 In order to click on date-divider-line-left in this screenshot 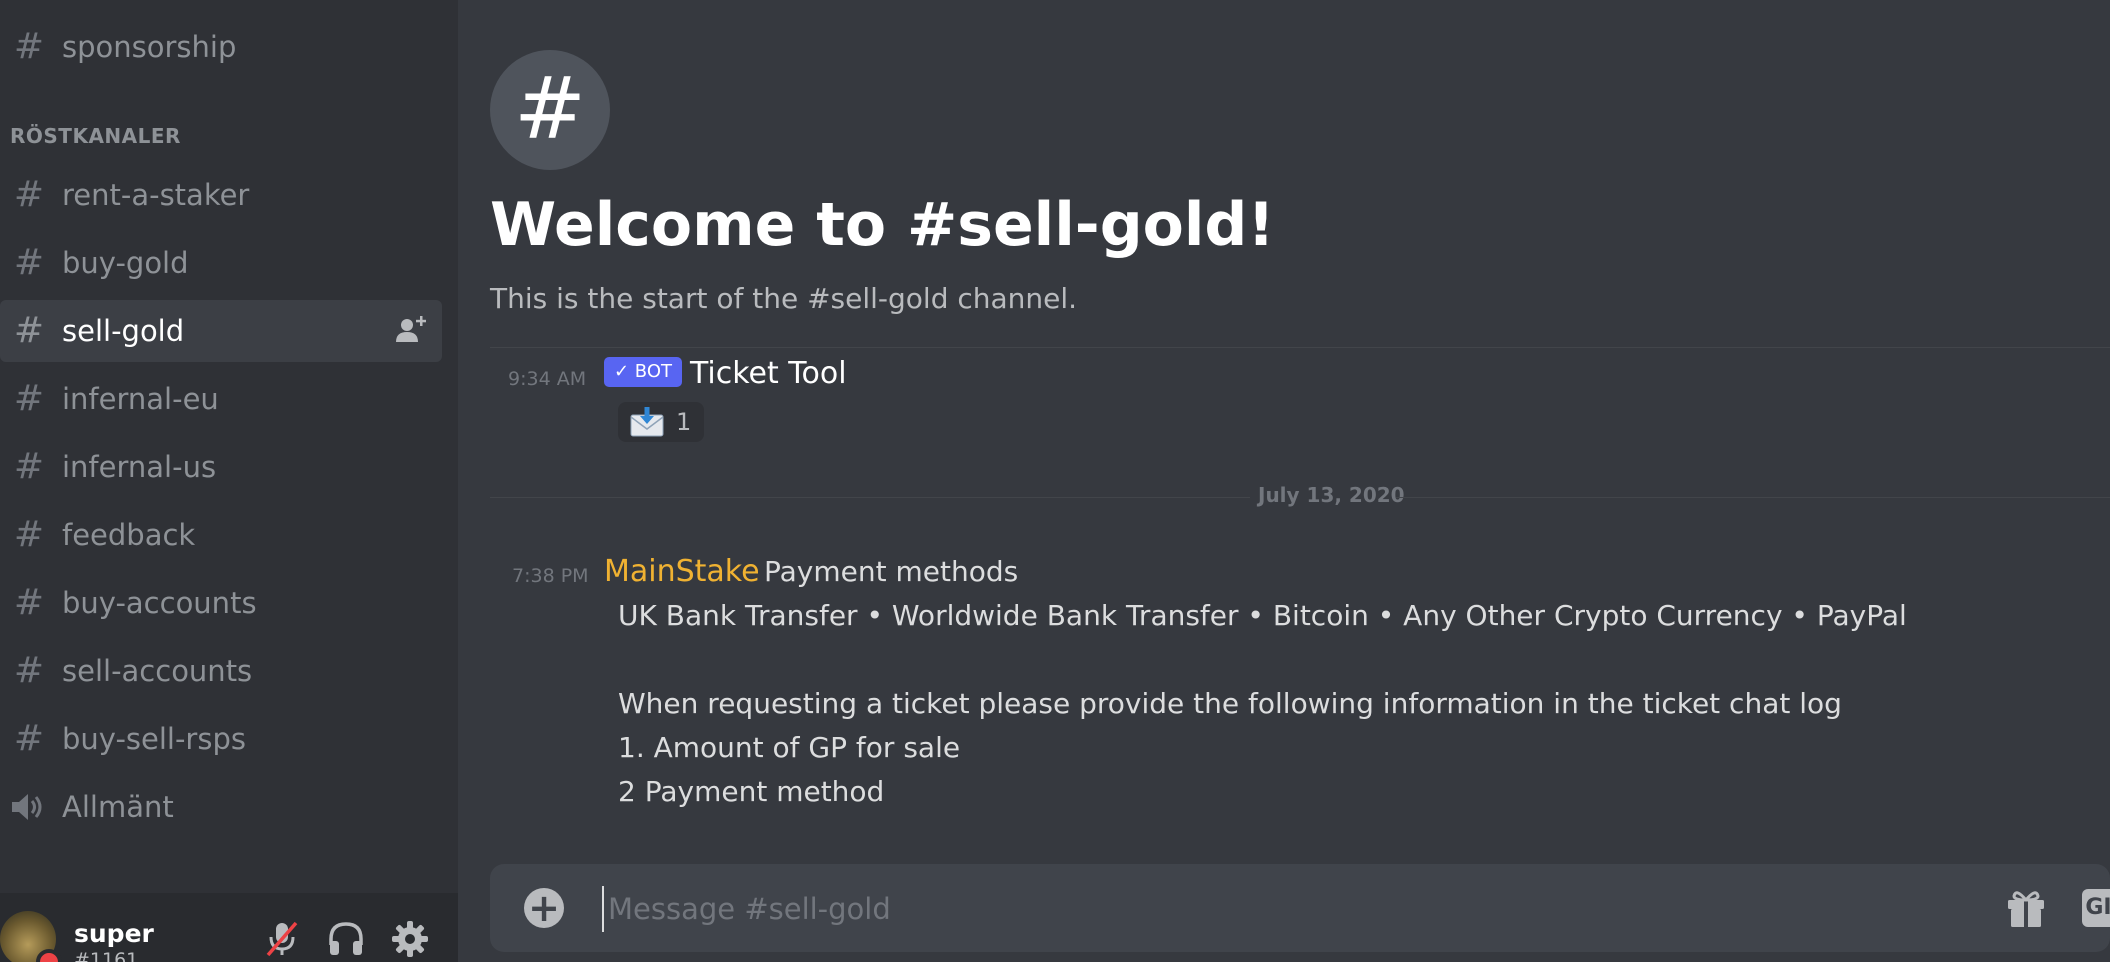, I will do `click(870, 497)`.